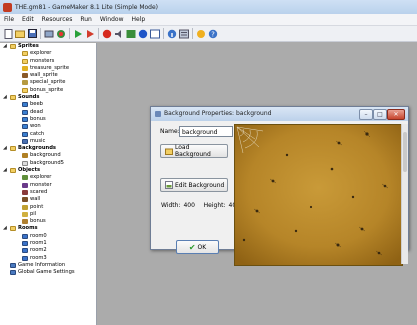 The height and width of the screenshot is (325, 417). What do you see at coordinates (48, 75) in the screenshot?
I see `tree-item: wall_sprite` at bounding box center [48, 75].